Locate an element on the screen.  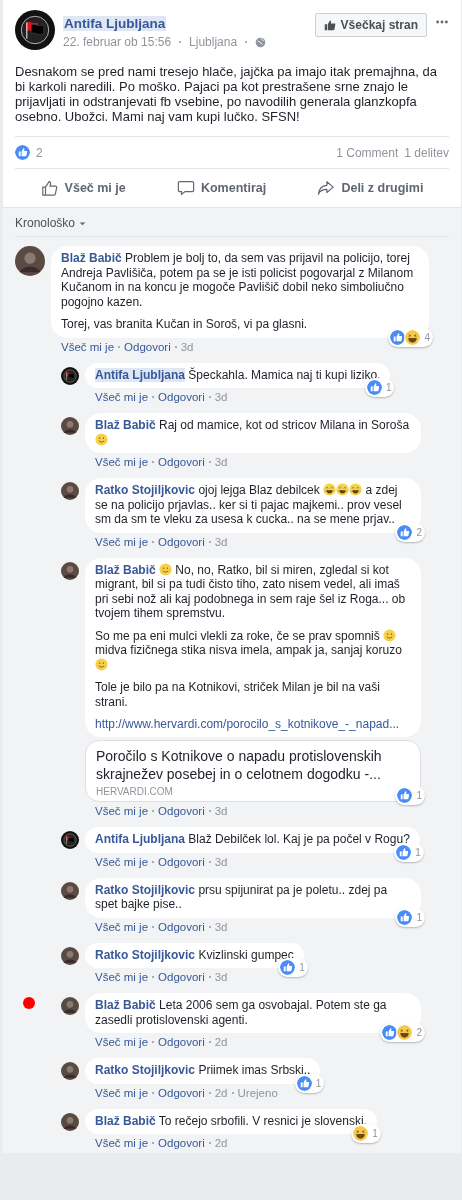
thumbs-up-icon is located at coordinates (49, 188).